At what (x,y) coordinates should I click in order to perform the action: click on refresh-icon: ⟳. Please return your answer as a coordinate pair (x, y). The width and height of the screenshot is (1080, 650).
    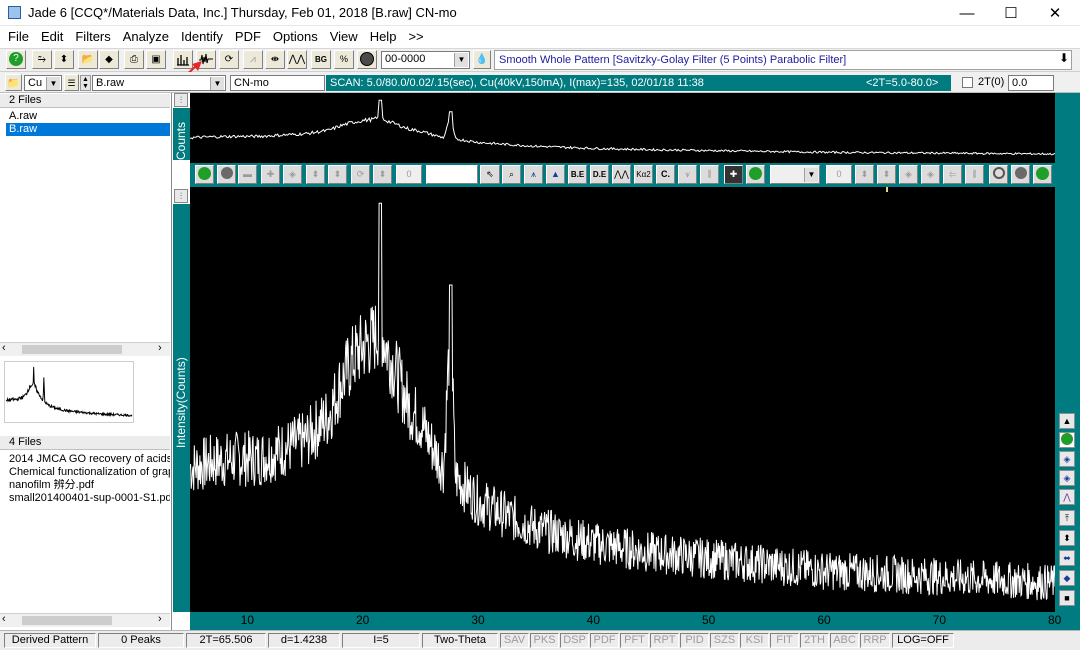
    Looking at the image, I should click on (229, 59).